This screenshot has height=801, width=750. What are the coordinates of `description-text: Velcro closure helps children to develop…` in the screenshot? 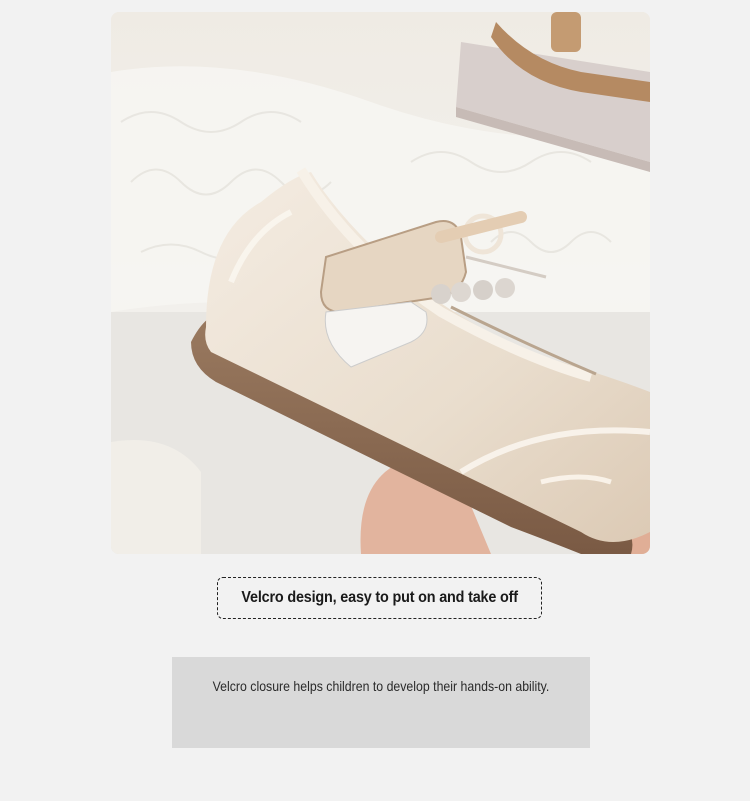 It's located at (381, 686).